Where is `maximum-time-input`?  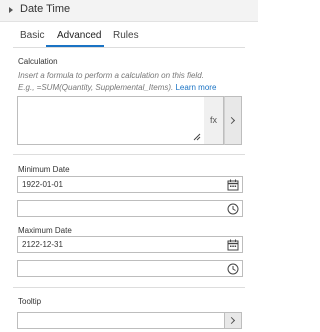
maximum-time-input is located at coordinates (130, 268).